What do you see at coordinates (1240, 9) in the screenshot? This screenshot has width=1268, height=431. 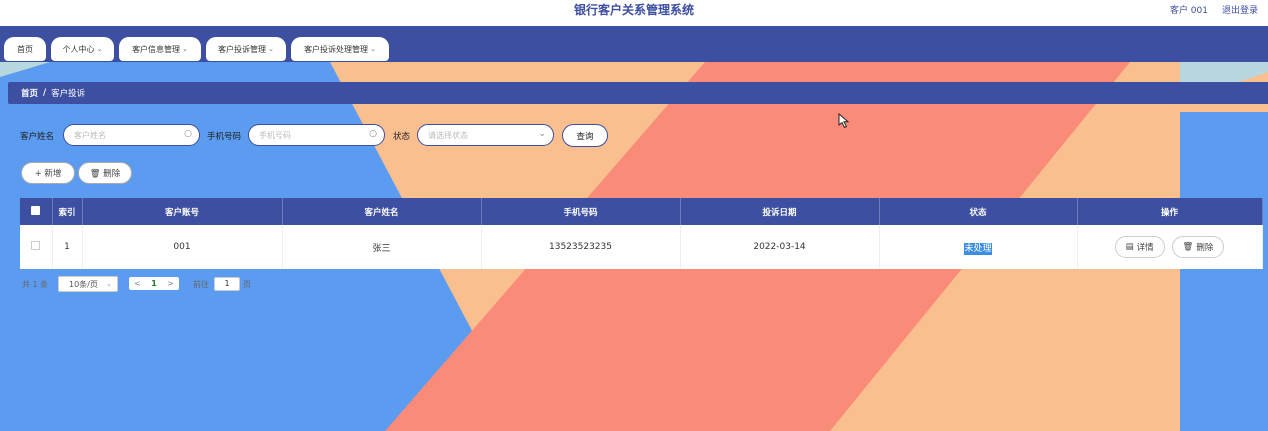 I see `logout-link: 退出登录` at bounding box center [1240, 9].